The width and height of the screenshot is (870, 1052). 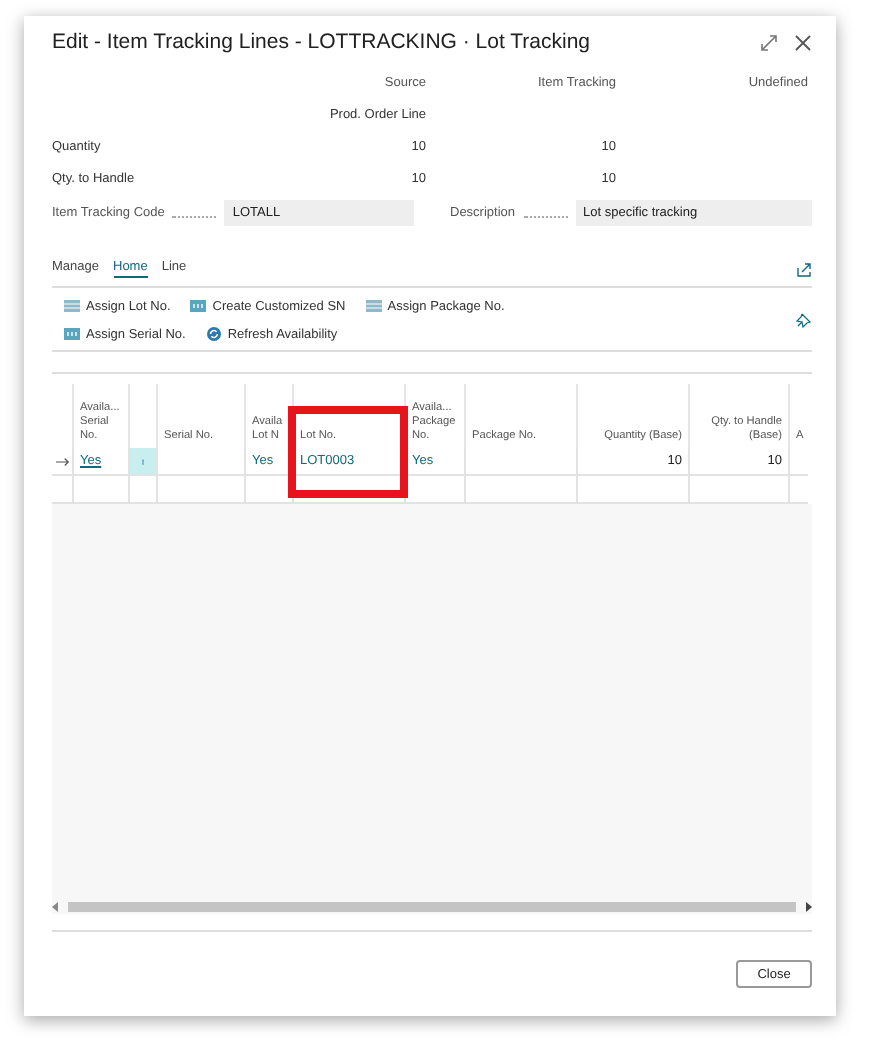 I want to click on close-icon, so click(x=803, y=42).